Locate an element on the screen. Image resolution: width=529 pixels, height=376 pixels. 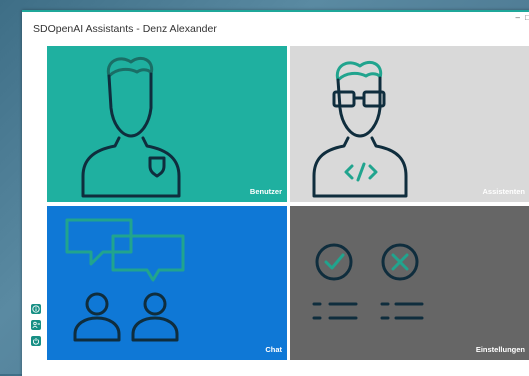
user-switch-icon is located at coordinates (36, 325).